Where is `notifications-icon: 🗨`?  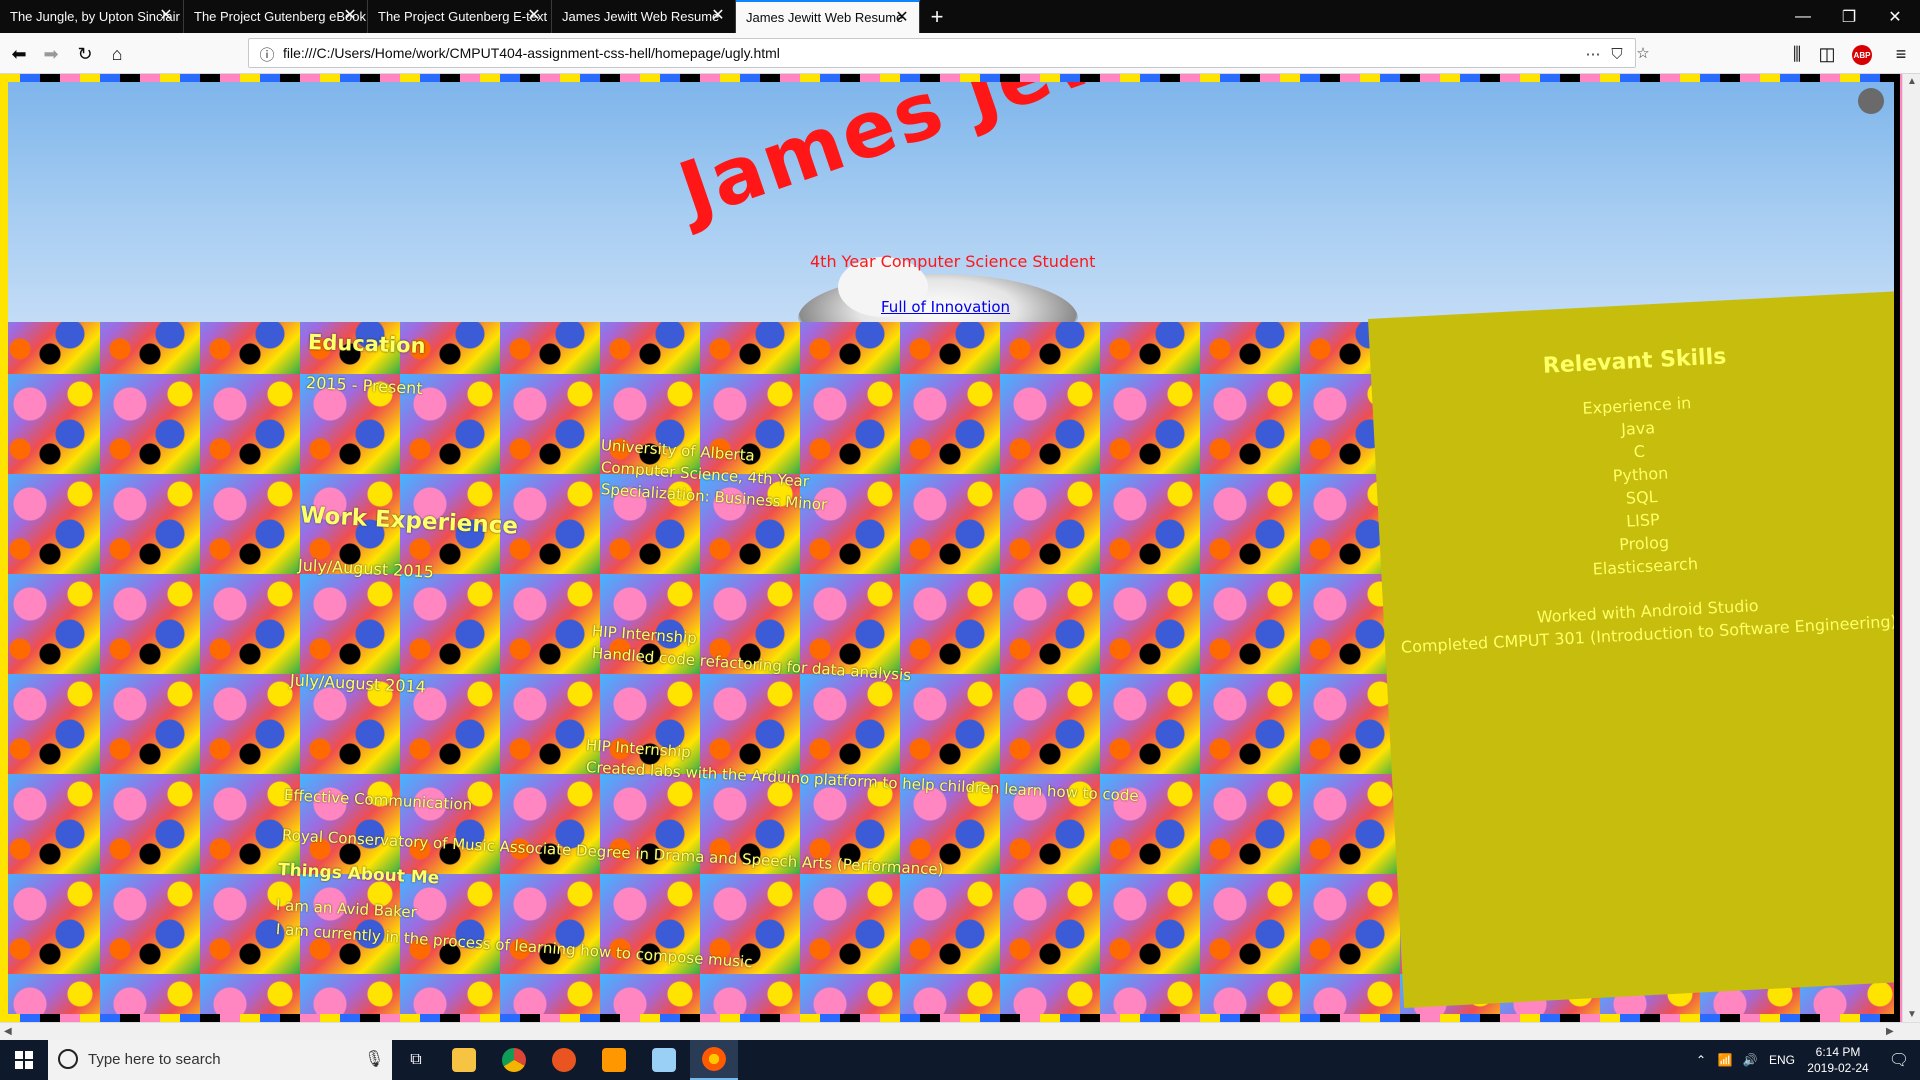
notifications-icon: 🗨 is located at coordinates (1899, 1060).